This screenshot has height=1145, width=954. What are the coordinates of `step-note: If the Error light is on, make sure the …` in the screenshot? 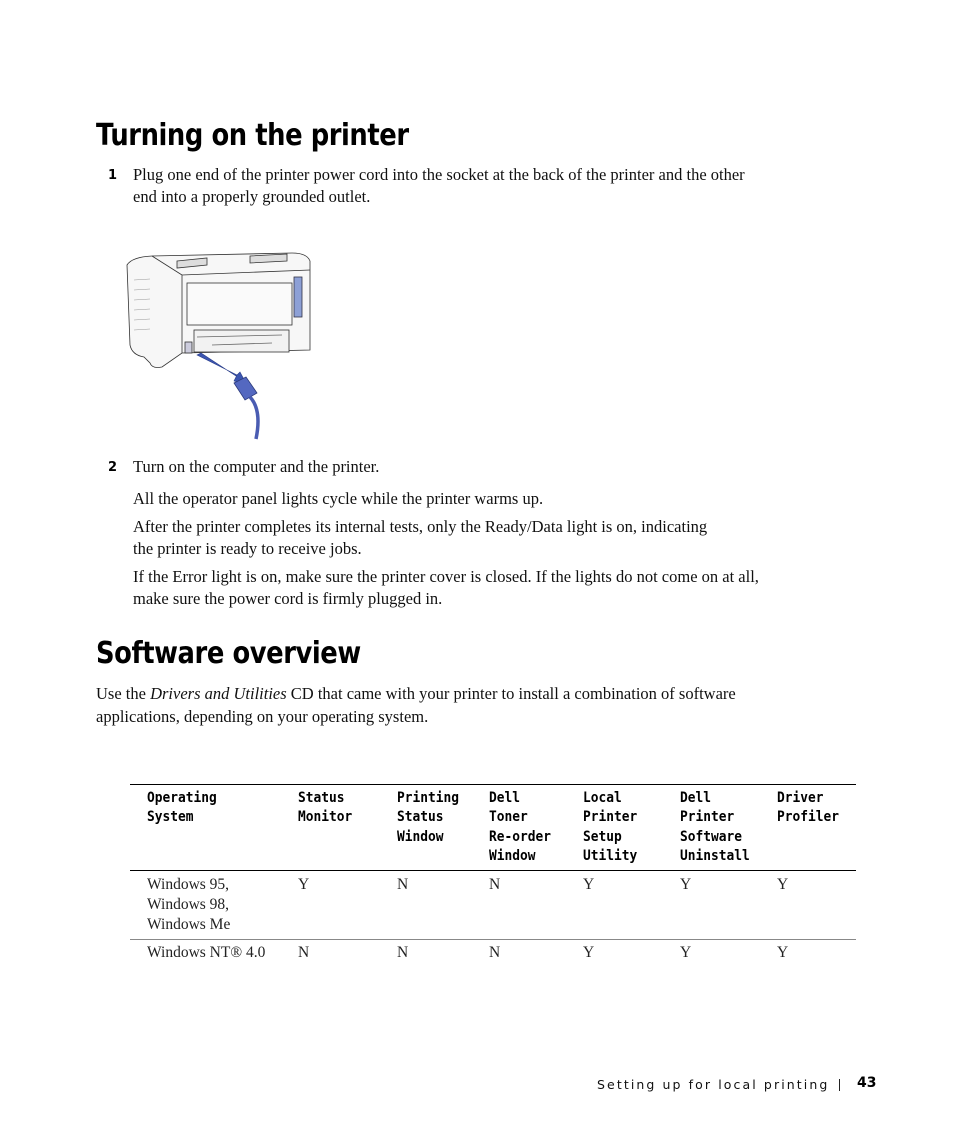 It's located at (446, 587).